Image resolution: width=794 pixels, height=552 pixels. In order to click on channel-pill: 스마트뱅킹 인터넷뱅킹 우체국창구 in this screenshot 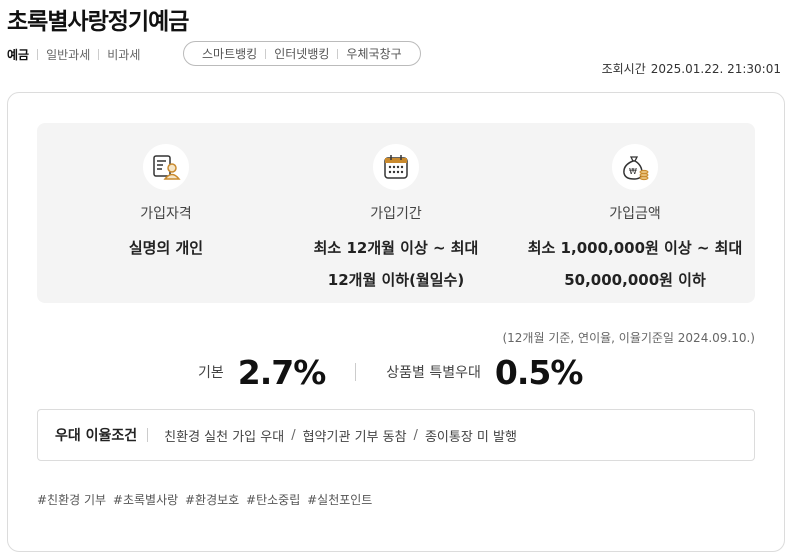, I will do `click(302, 53)`.